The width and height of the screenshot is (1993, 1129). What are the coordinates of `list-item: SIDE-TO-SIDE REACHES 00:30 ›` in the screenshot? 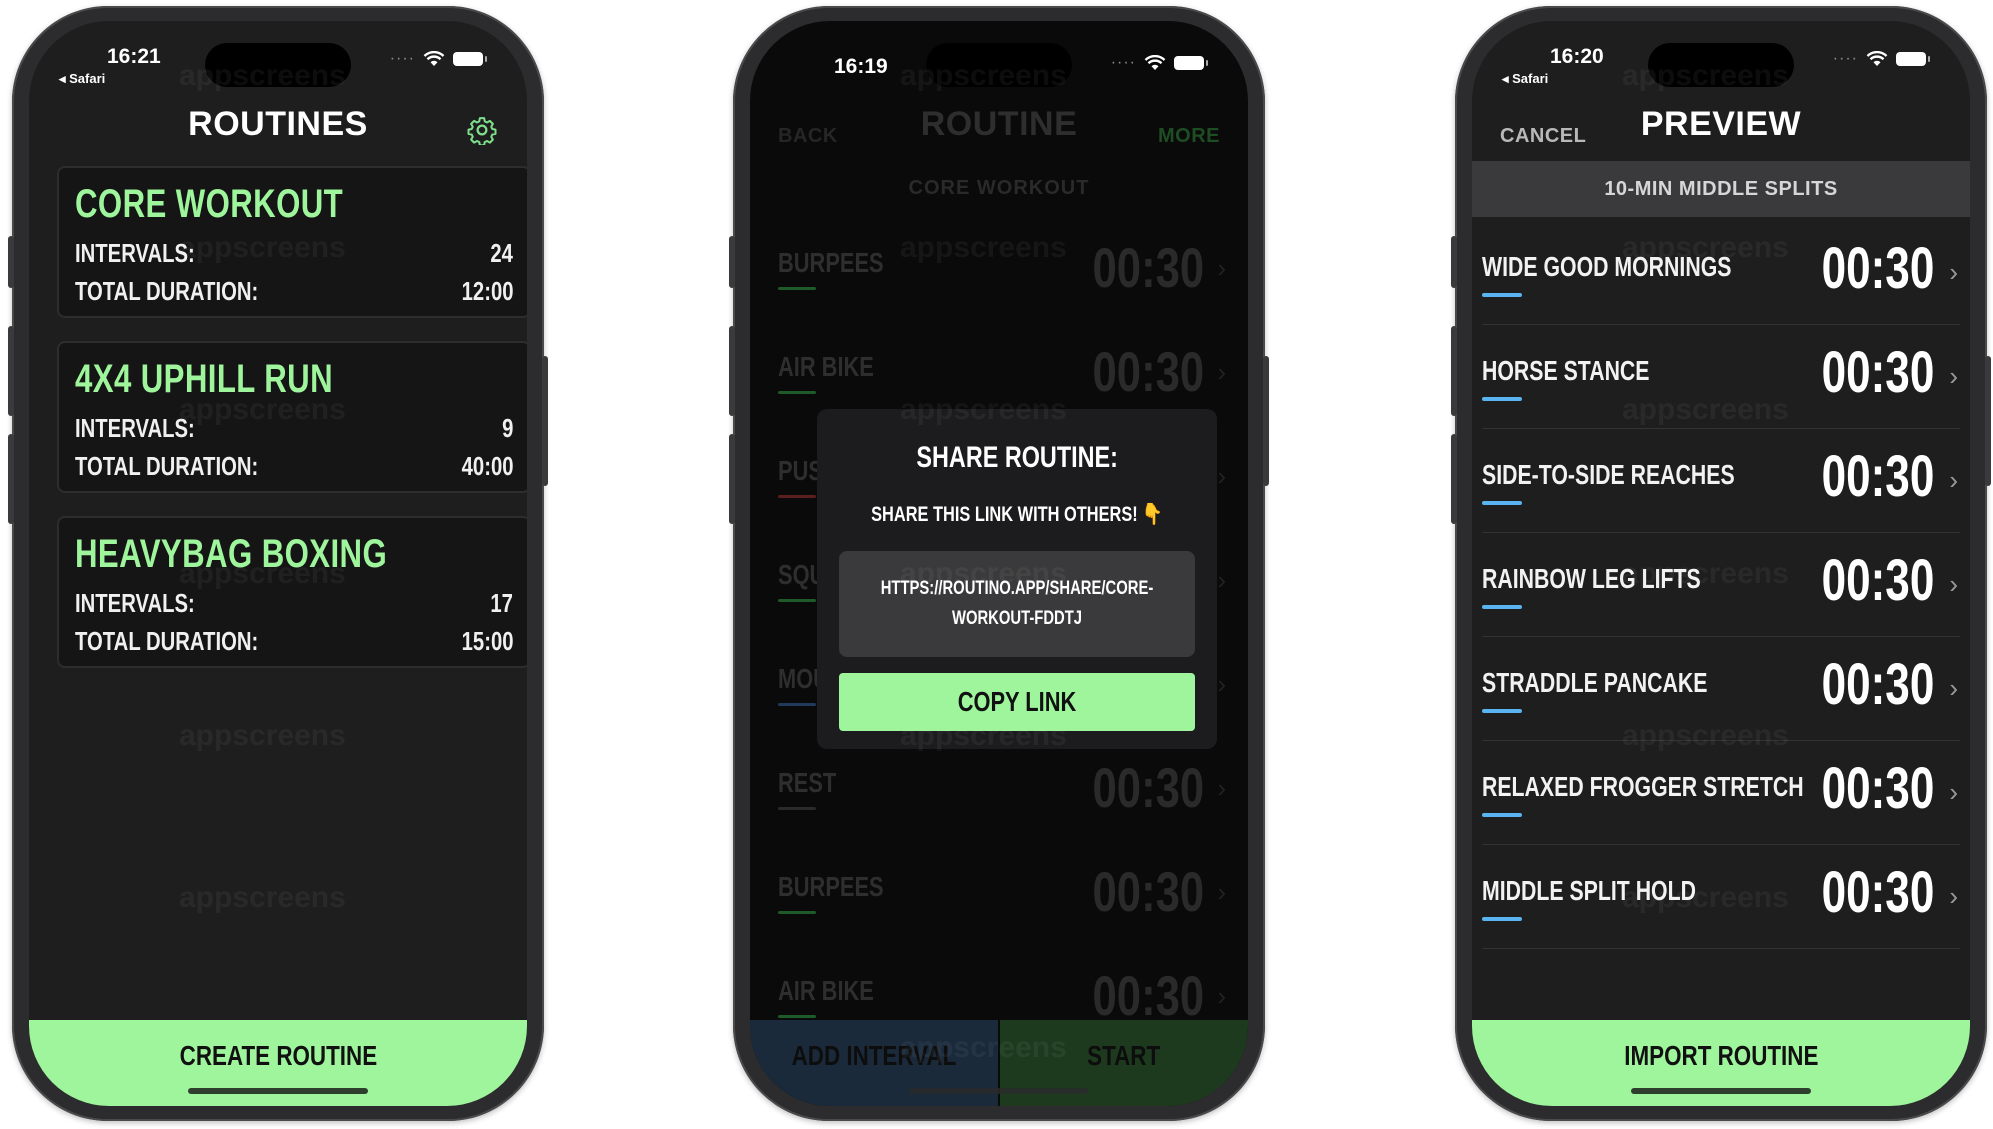 It's located at (1721, 481).